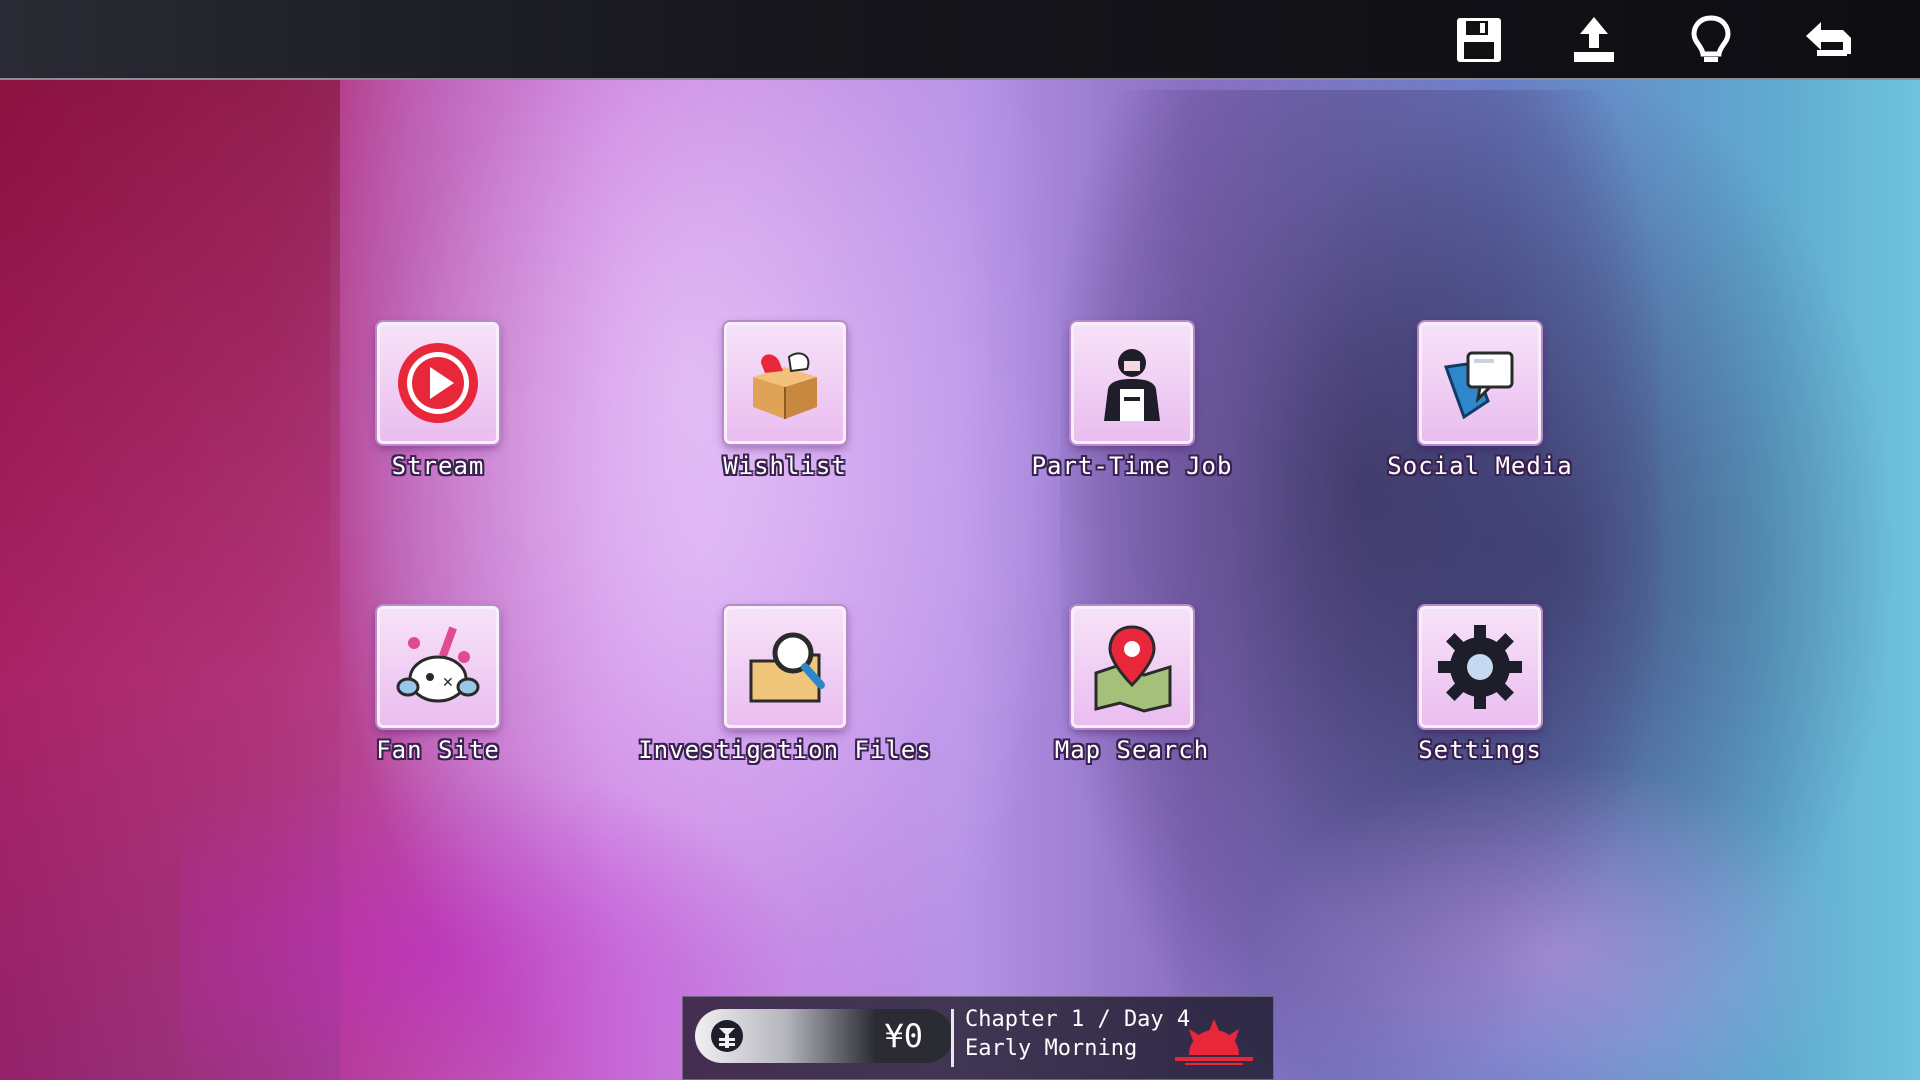 The width and height of the screenshot is (1920, 1080). What do you see at coordinates (785, 750) in the screenshot?
I see `app-label: Investigation Files` at bounding box center [785, 750].